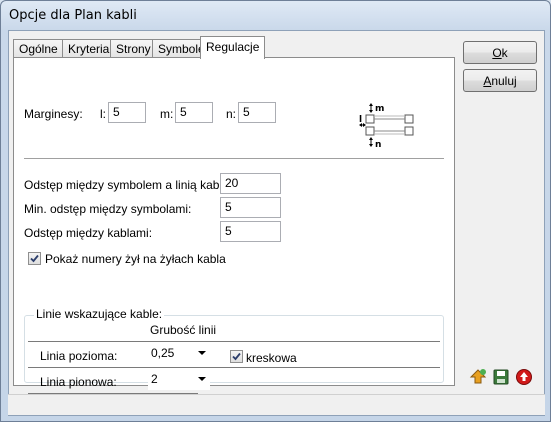  Describe the element at coordinates (128, 185) in the screenshot. I see `symbol-line-spacing-label: Odstęp między symbolem a linią kabla:` at that location.